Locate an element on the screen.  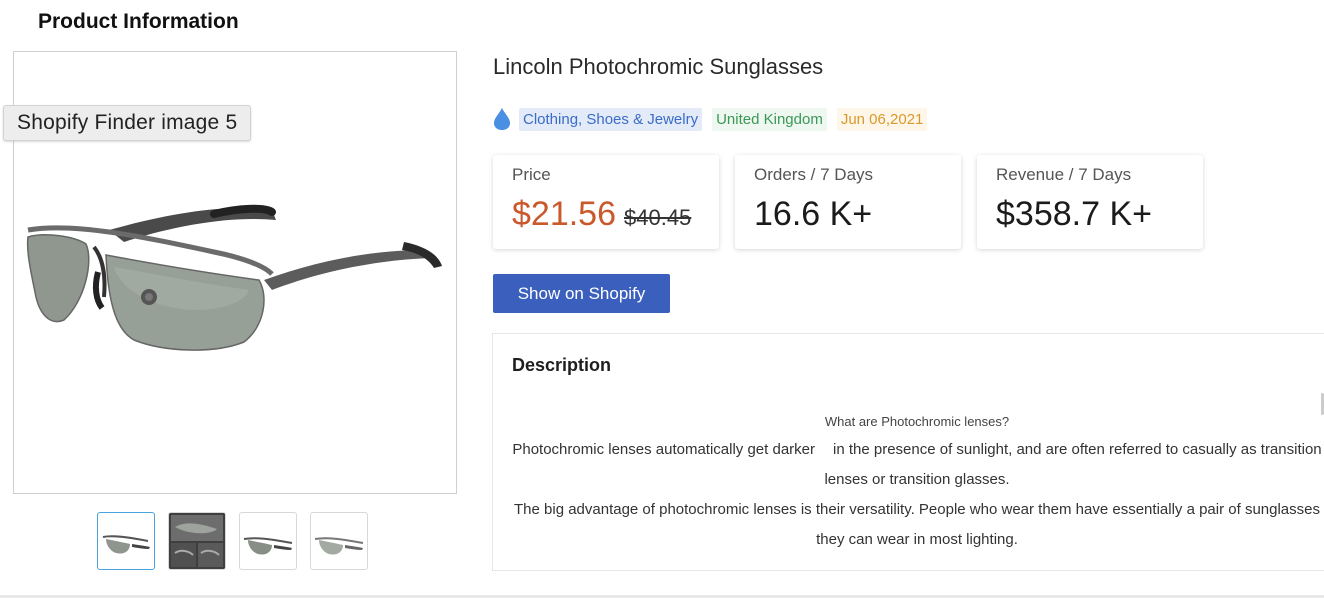
category-tag: Clothing, Shoes & Jewelry is located at coordinates (611, 119).